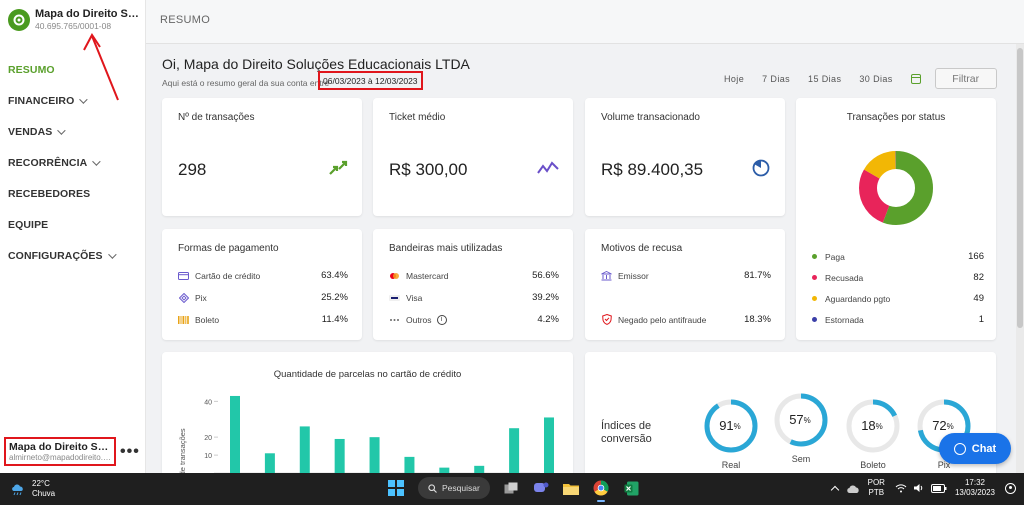 This screenshot has height=505, width=1024. What do you see at coordinates (1020, 188) in the screenshot?
I see `scrollbar-thumb` at bounding box center [1020, 188].